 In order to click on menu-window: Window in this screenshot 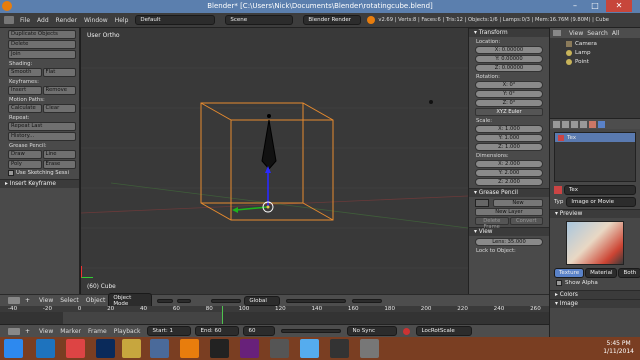, I will do `click(96, 20)`.